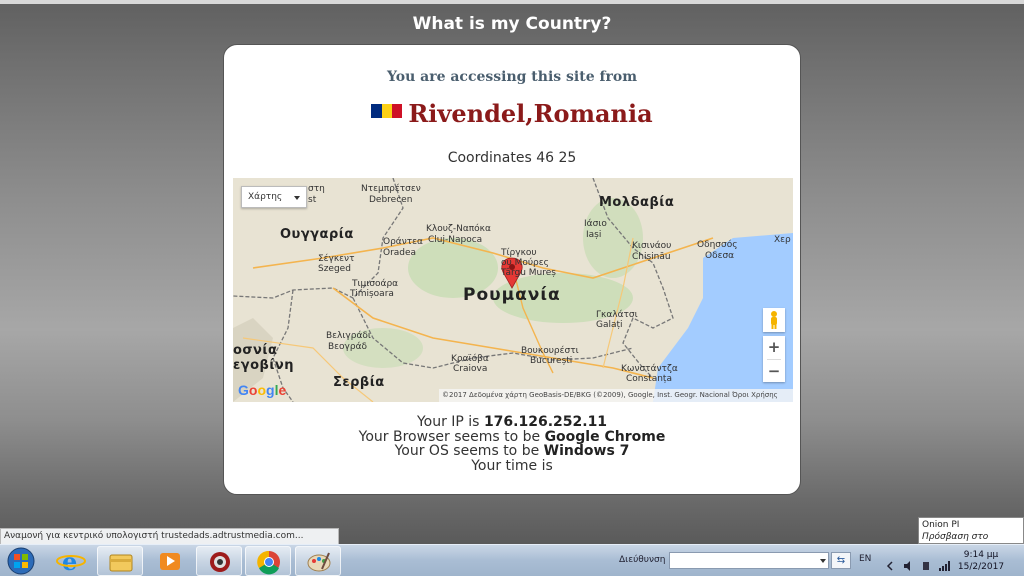 Image resolution: width=1024 pixels, height=576 pixels. Describe the element at coordinates (512, 437) in the screenshot. I see `browser-line: Your Browser seems to be Google Chrome` at that location.